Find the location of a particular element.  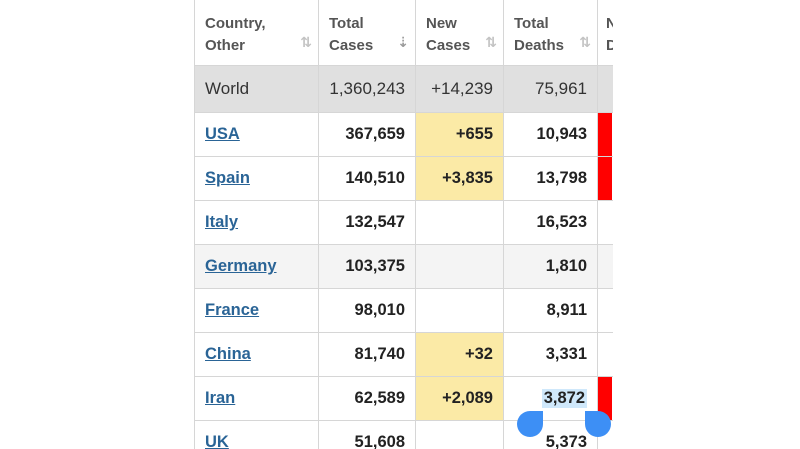

cell-new-cases: +14,239 is located at coordinates (460, 89).